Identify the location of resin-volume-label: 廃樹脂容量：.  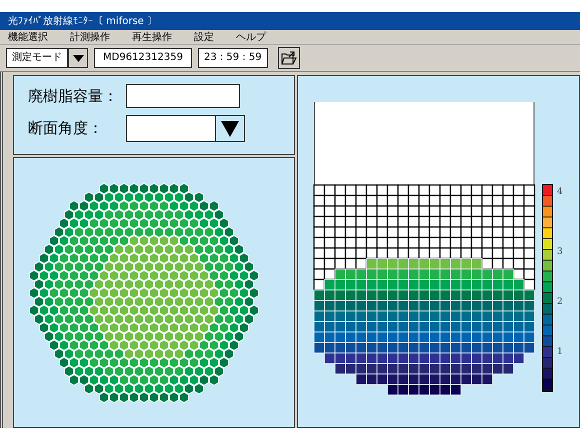
(73, 96).